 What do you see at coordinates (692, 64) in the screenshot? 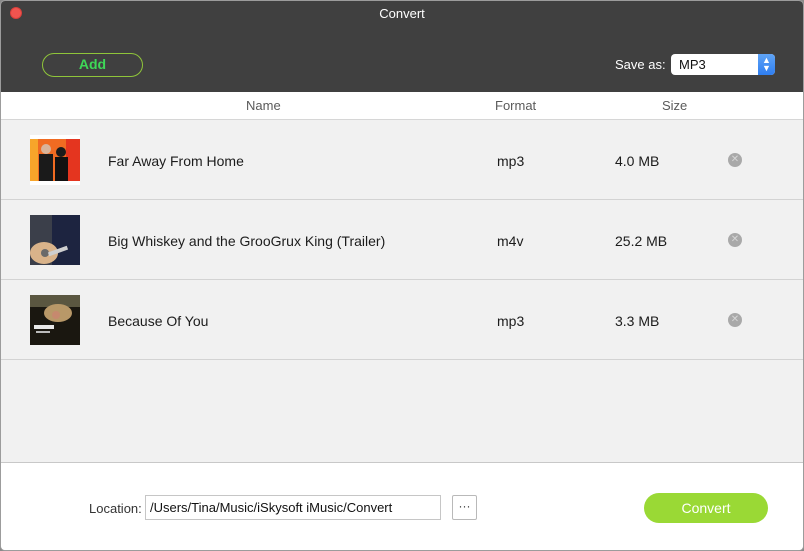
I see `save-as-value: MP3` at bounding box center [692, 64].